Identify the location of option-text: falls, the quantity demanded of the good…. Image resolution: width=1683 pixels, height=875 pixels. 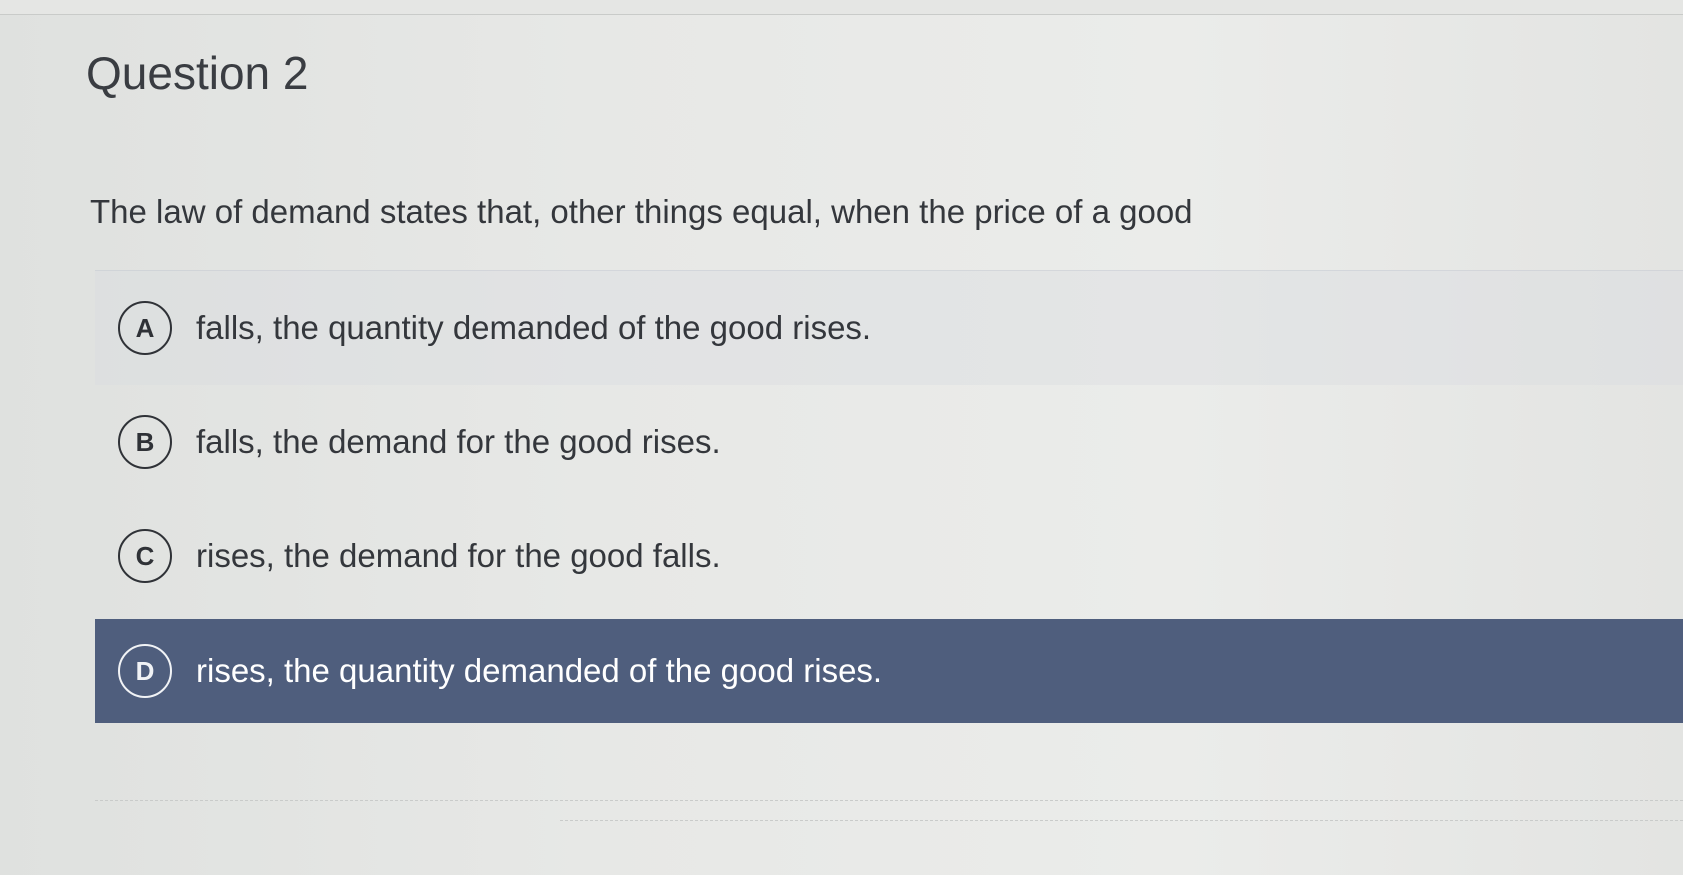
(534, 327).